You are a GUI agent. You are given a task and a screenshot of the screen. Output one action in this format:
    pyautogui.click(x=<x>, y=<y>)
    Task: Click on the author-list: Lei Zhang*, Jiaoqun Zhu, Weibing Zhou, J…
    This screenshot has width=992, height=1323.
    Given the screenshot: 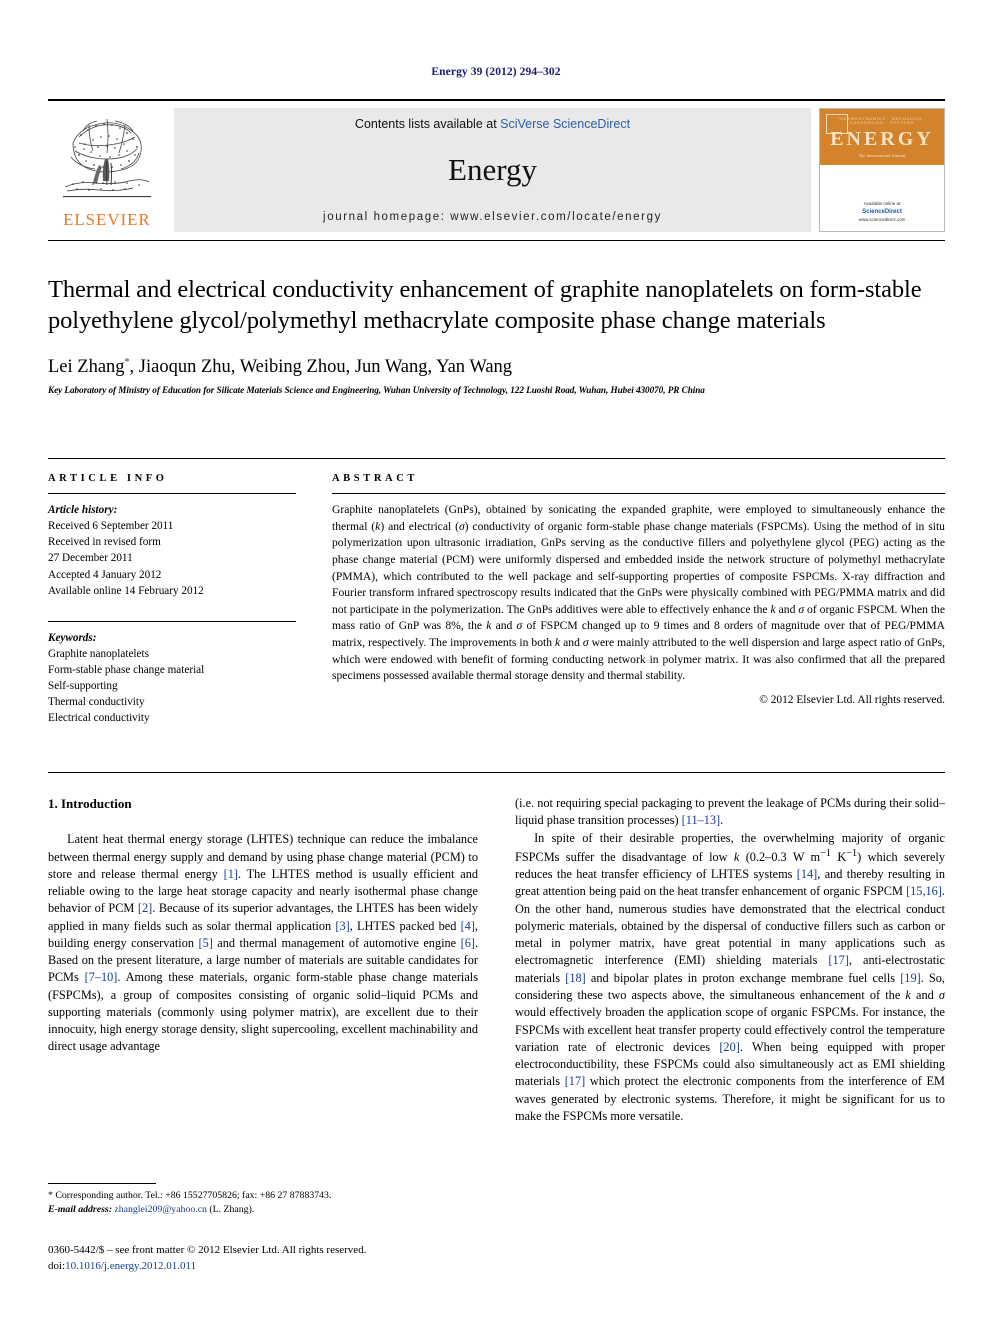 What is the action you would take?
    pyautogui.click(x=496, y=367)
    